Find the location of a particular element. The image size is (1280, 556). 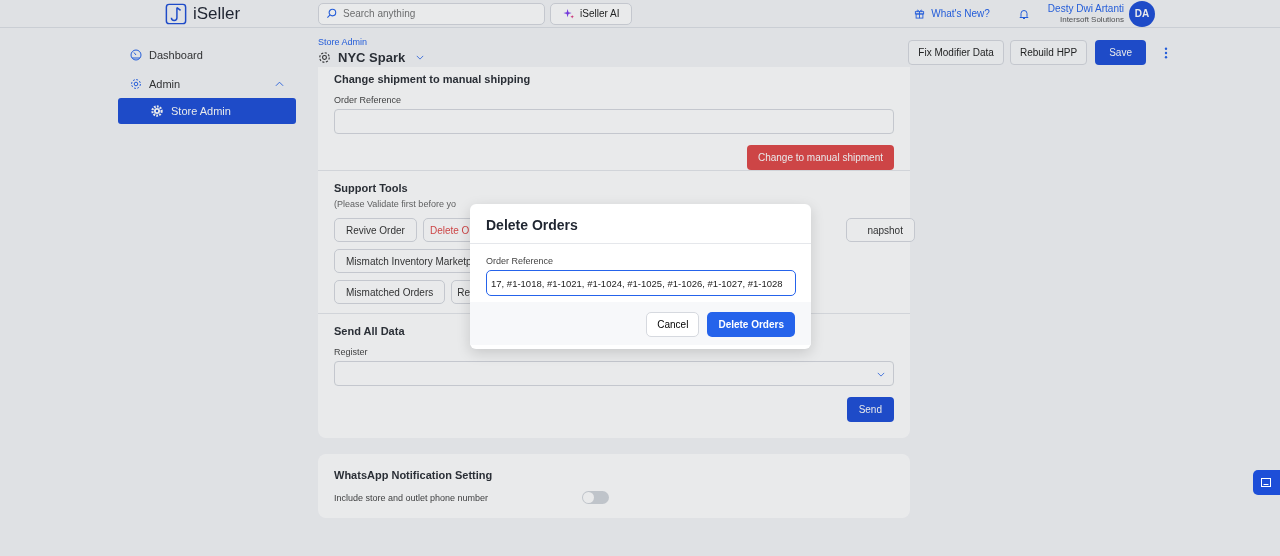

section-title: Change shipment to manual shipping is located at coordinates (433, 79).